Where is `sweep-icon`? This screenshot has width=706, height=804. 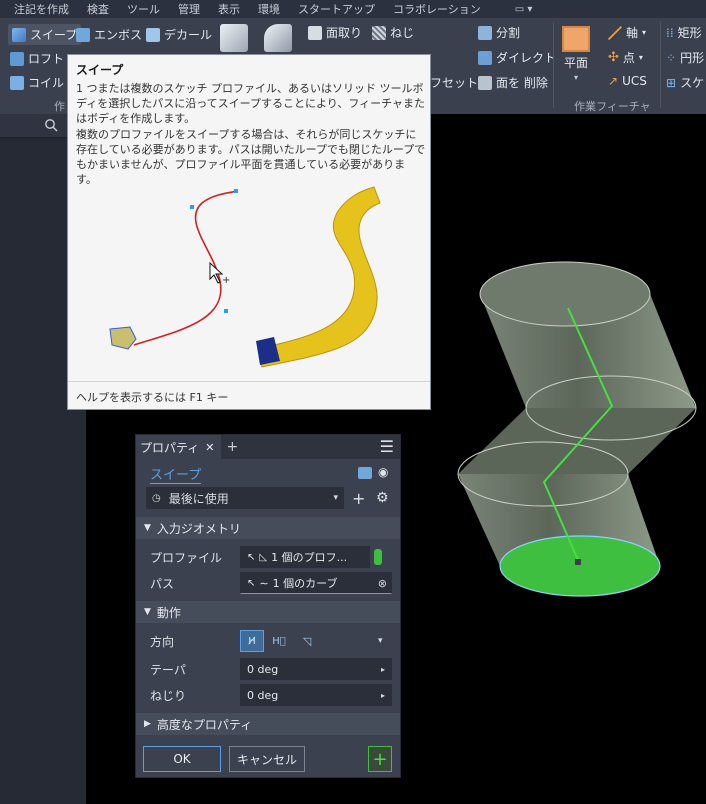
sweep-icon is located at coordinates (19, 34).